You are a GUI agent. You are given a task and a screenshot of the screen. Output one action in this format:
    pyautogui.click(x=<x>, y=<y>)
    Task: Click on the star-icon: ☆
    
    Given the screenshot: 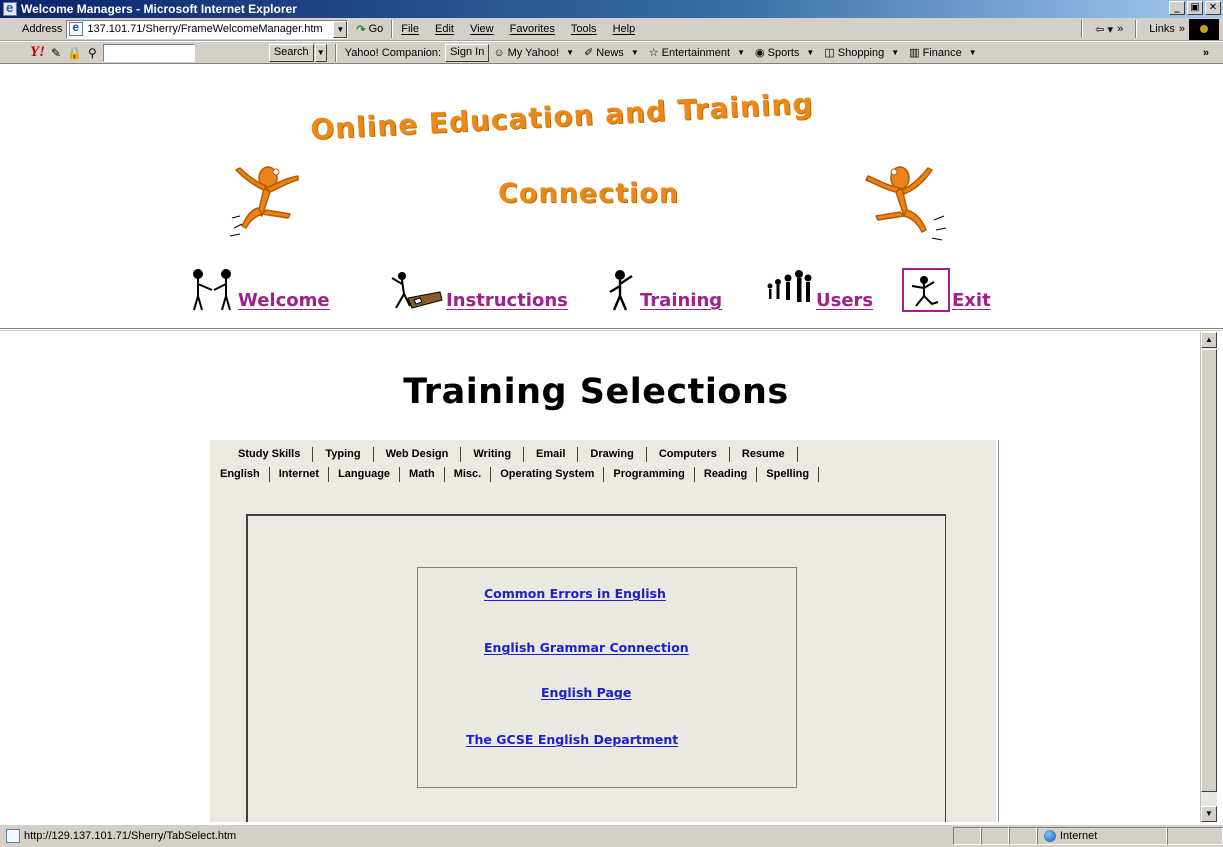 What is the action you would take?
    pyautogui.click(x=653, y=53)
    